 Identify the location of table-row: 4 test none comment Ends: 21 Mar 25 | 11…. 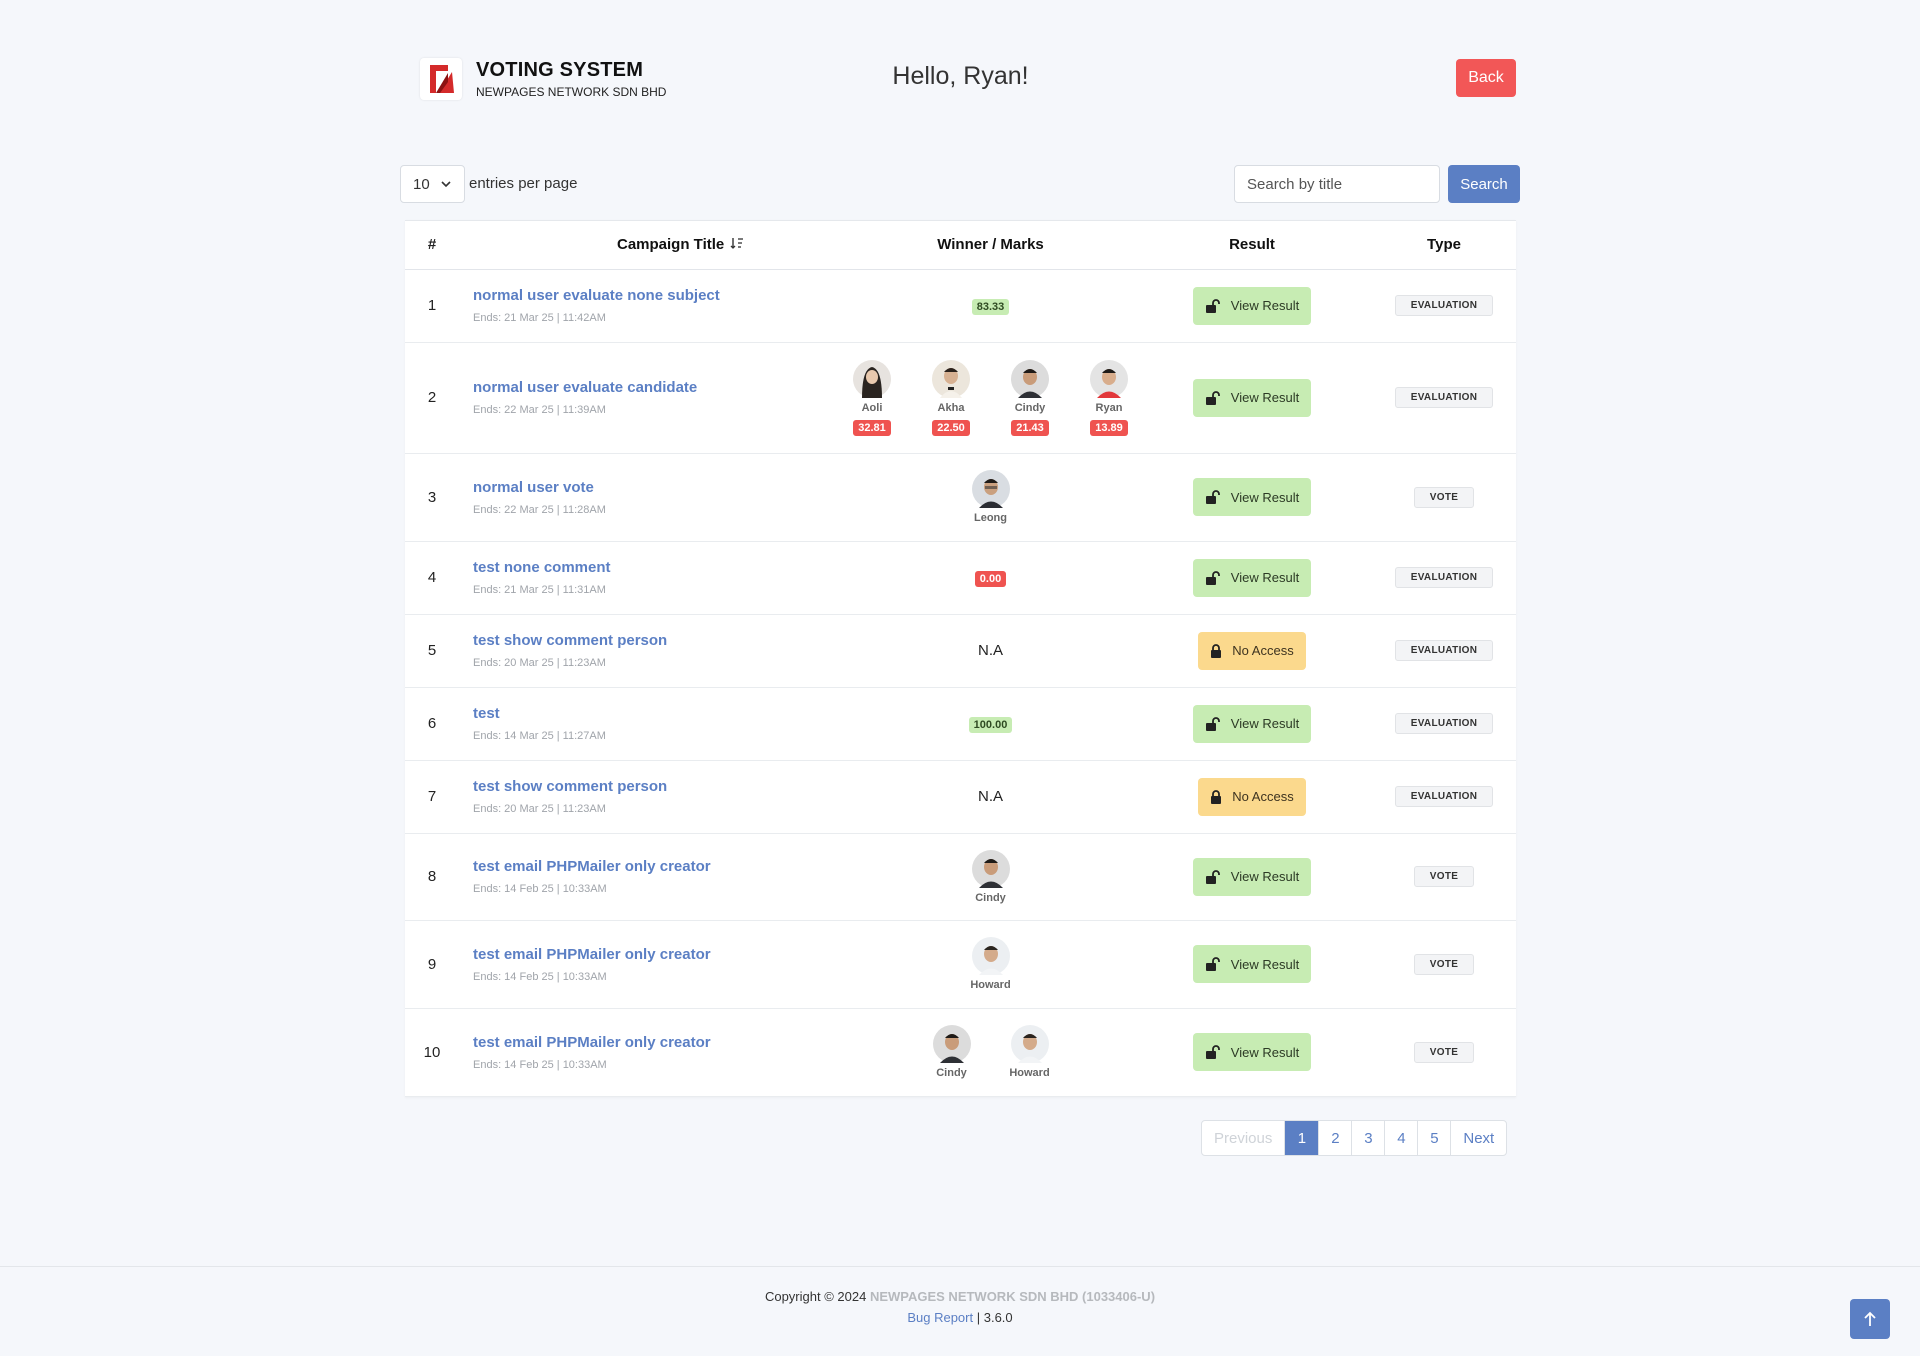
(960, 578).